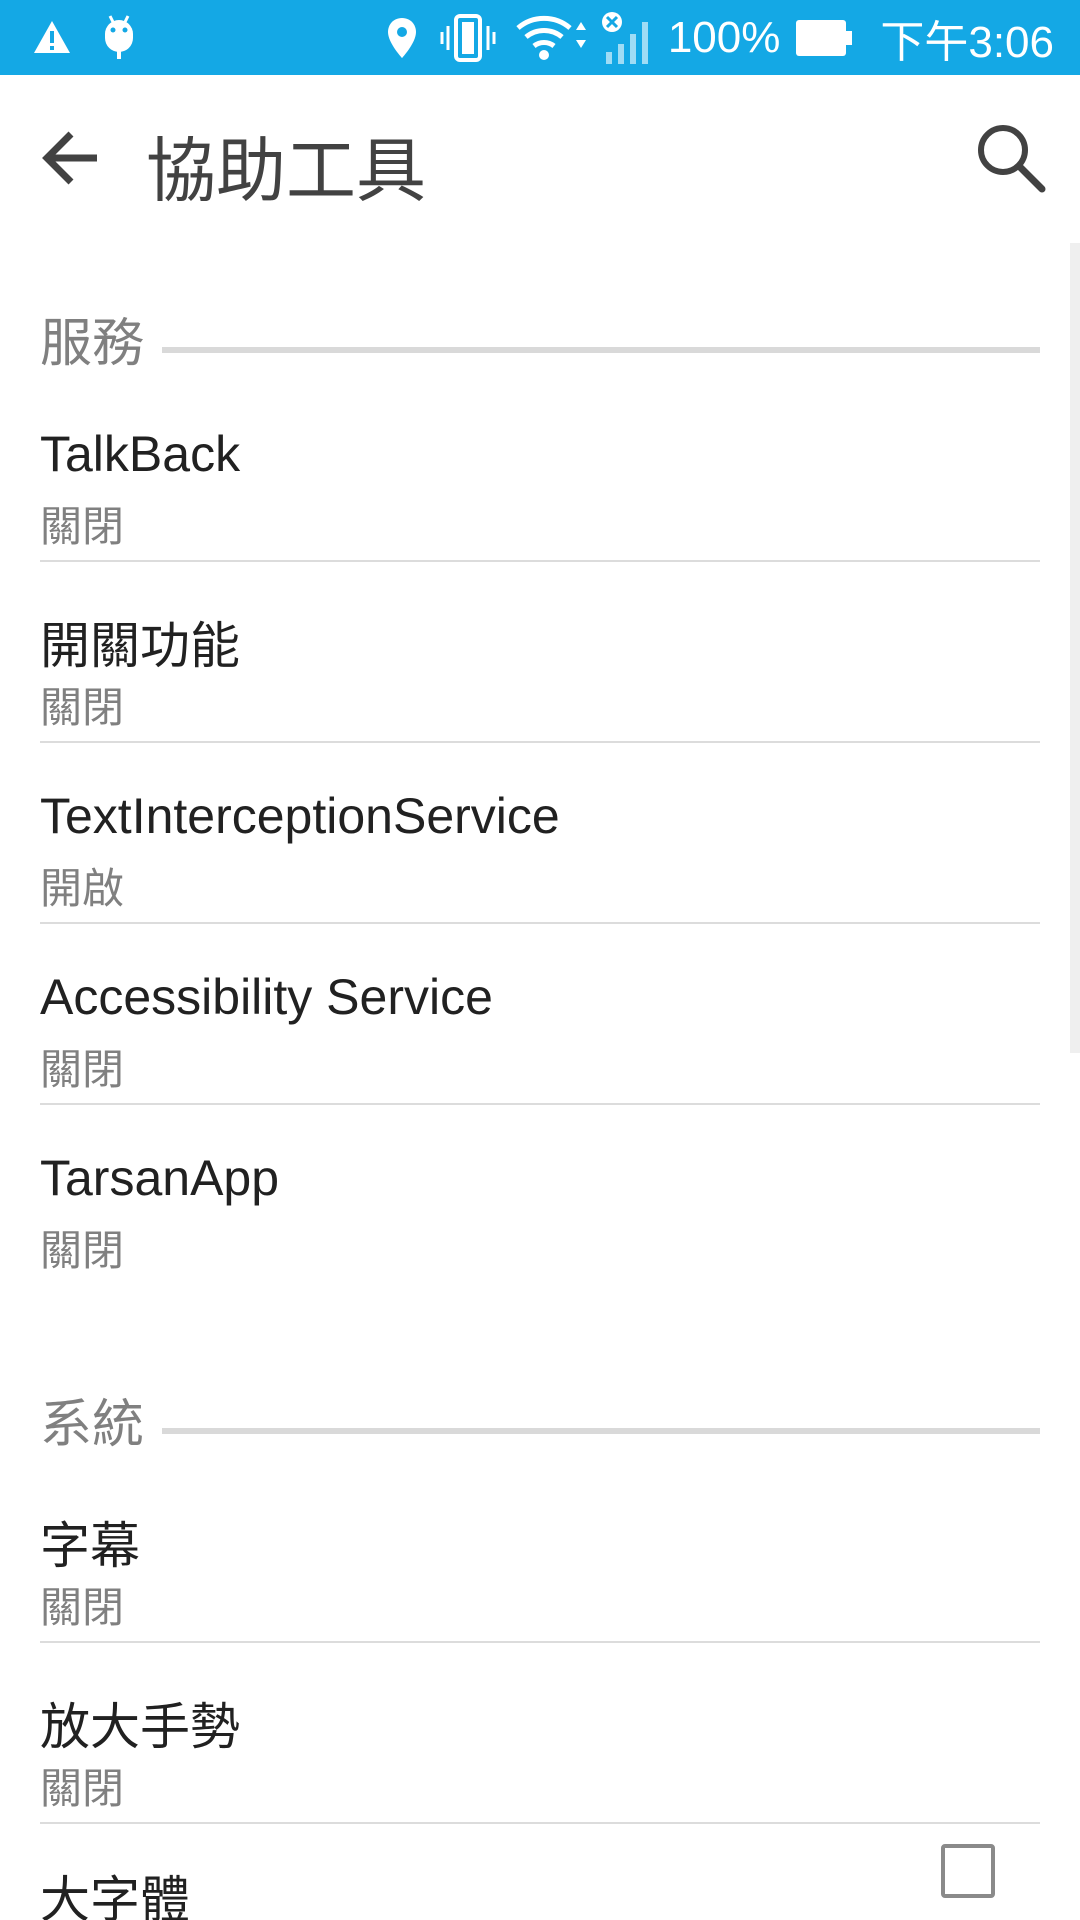 This screenshot has width=1080, height=1920. I want to click on search-icon, so click(1010, 159).